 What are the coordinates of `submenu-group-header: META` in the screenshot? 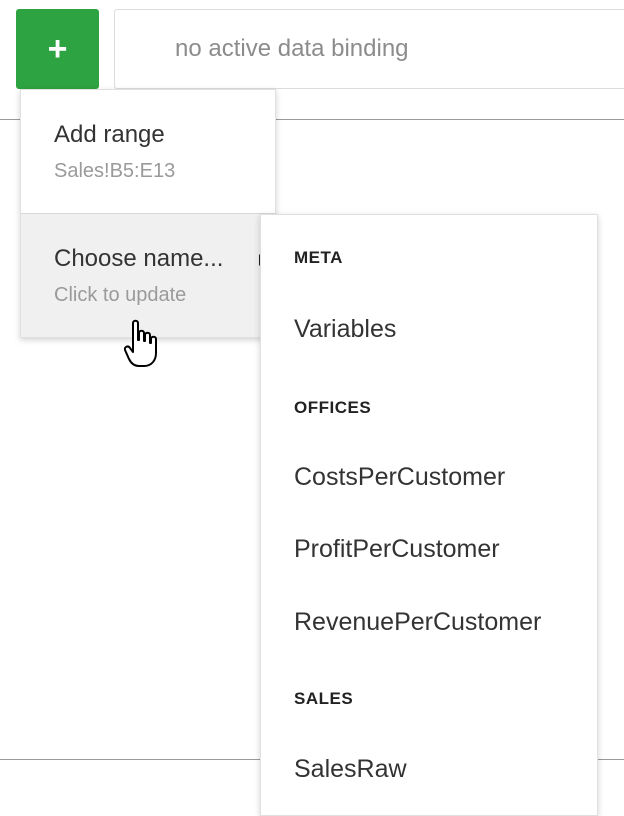 It's located at (318, 257).